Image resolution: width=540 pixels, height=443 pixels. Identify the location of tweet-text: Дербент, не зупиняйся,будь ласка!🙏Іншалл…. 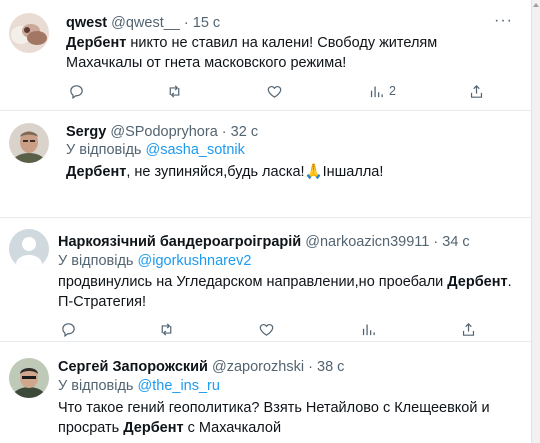
(281, 172).